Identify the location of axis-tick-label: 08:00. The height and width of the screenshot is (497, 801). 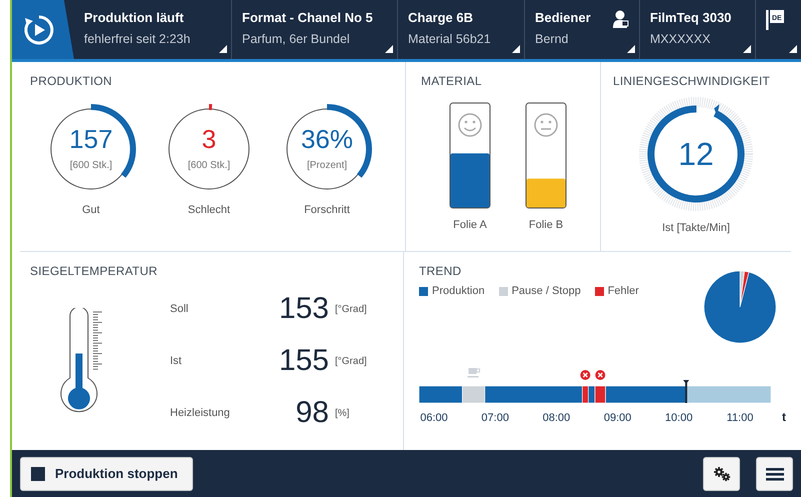
(556, 418).